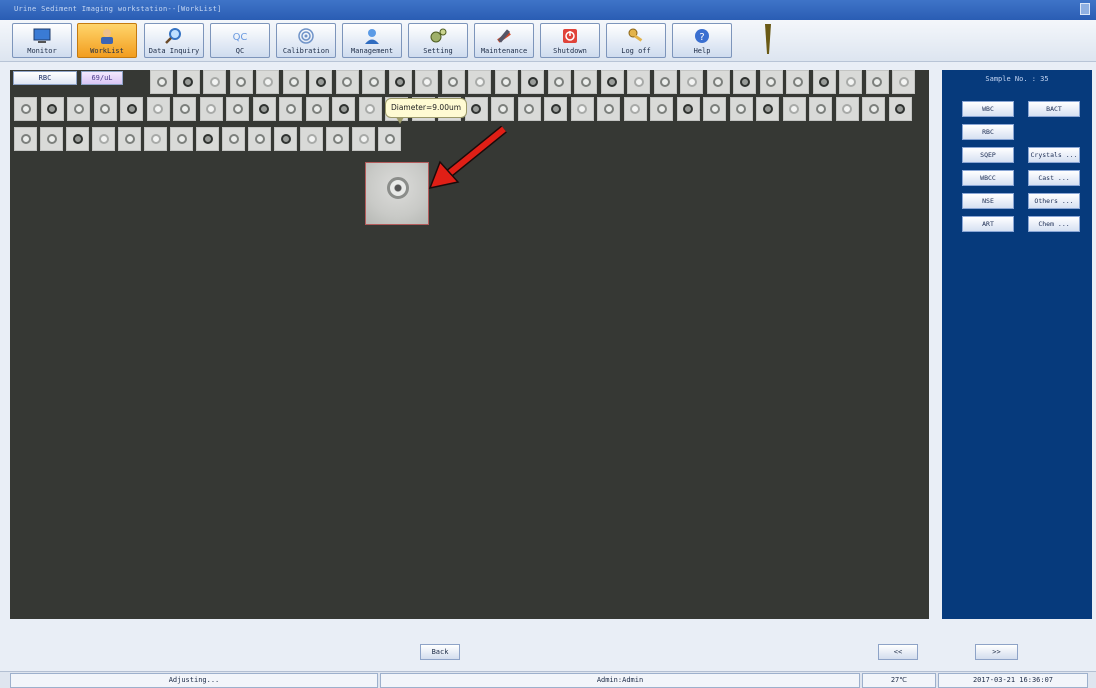  Describe the element at coordinates (988, 178) in the screenshot. I see `category-wbcc-button: WBCC` at that location.